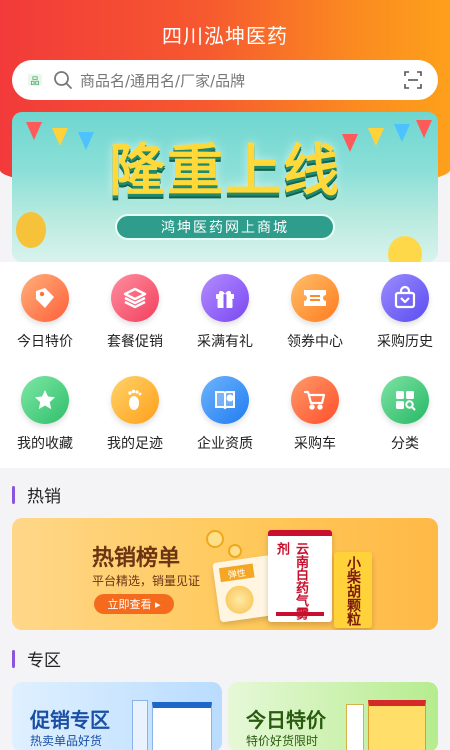  I want to click on search-bar: 品 商品名/通用名/厂家/品牌, so click(225, 80).